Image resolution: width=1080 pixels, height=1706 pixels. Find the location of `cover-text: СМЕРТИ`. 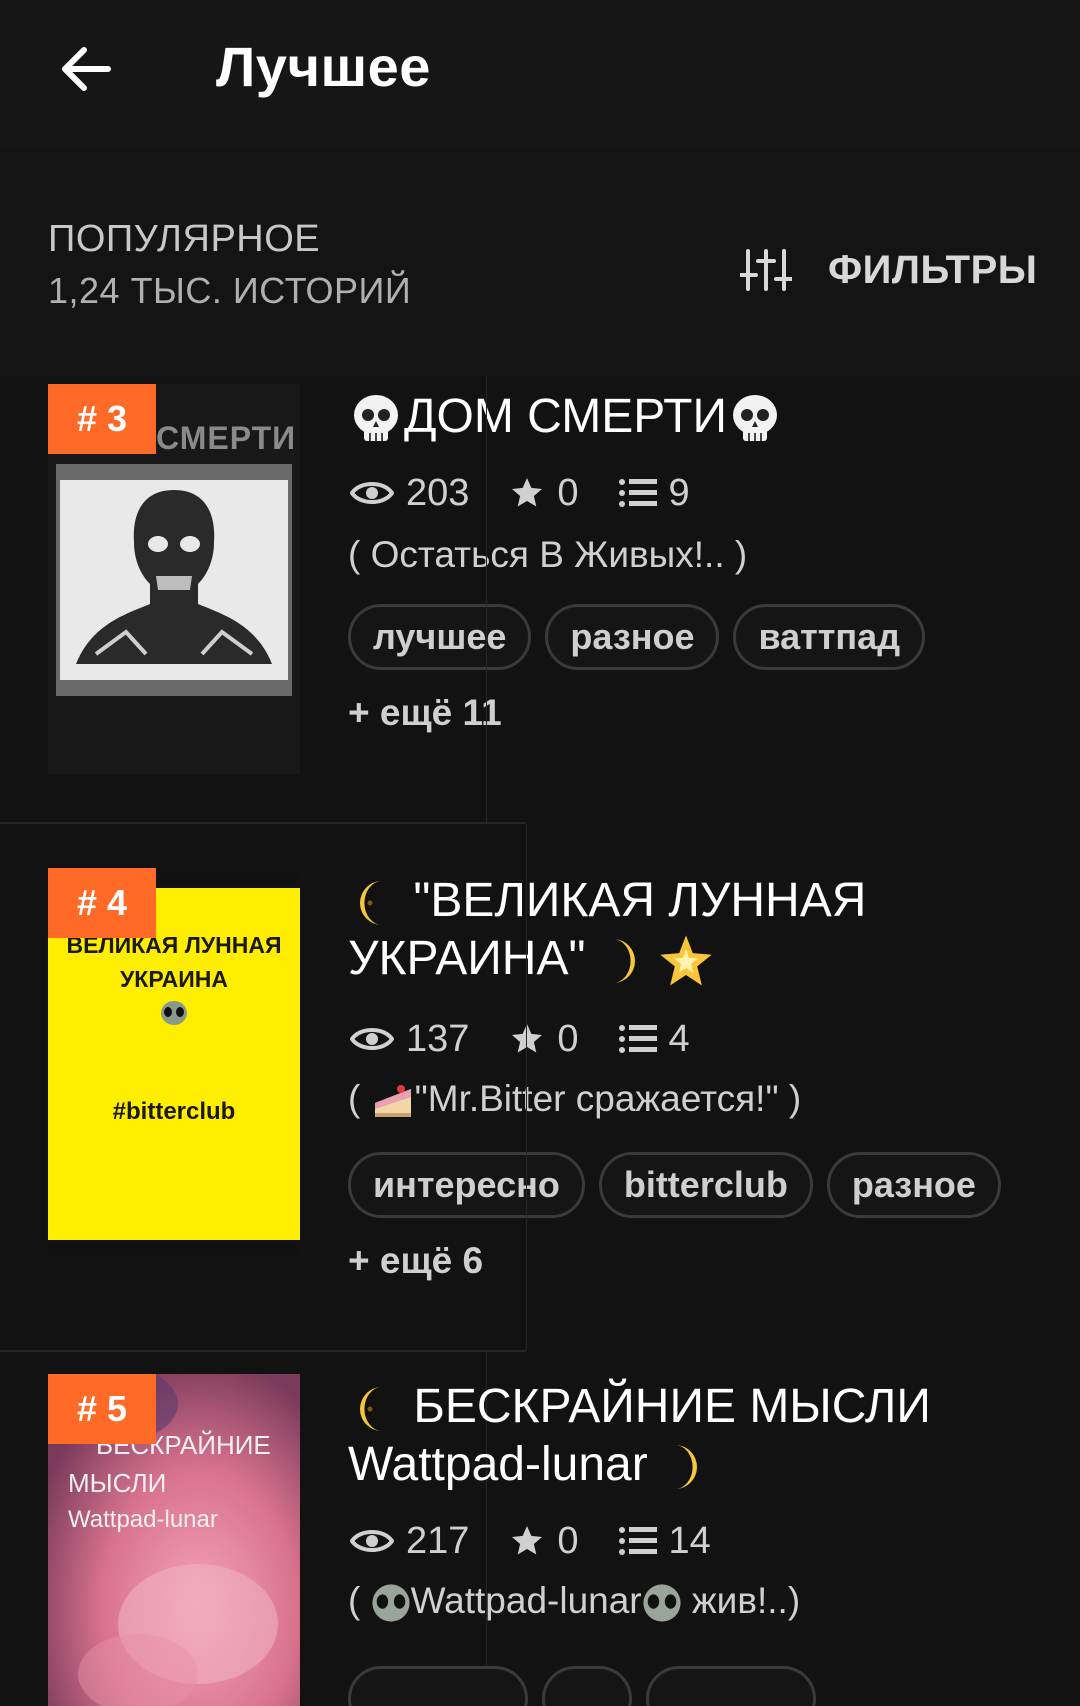

cover-text: СМЕРТИ is located at coordinates (226, 438).